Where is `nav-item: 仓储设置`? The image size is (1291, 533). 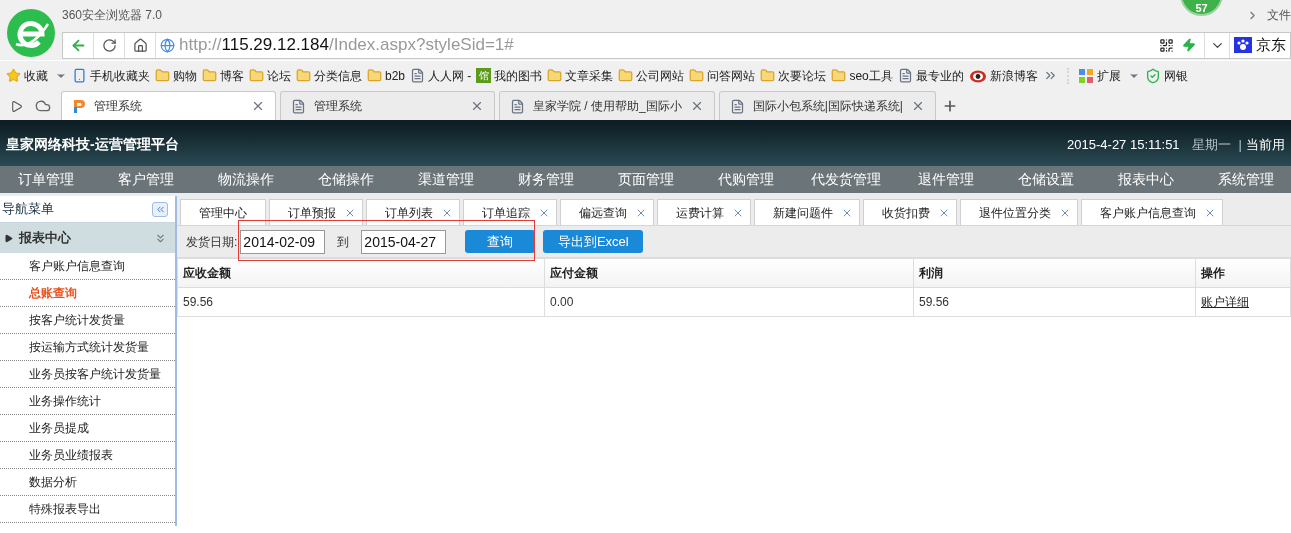
nav-item: 仓储设置 is located at coordinates (1046, 179).